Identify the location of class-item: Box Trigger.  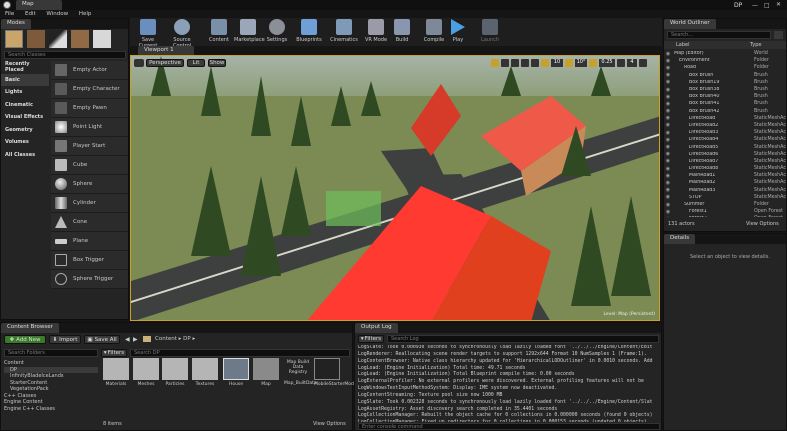
(89, 260).